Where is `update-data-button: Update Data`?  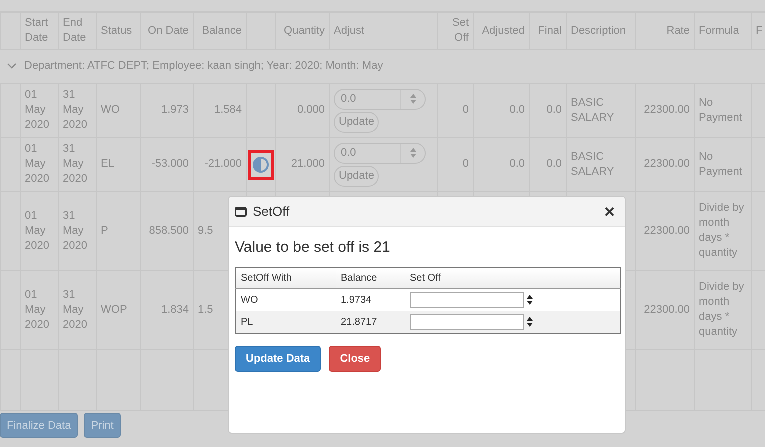
update-data-button: Update Data is located at coordinates (278, 359).